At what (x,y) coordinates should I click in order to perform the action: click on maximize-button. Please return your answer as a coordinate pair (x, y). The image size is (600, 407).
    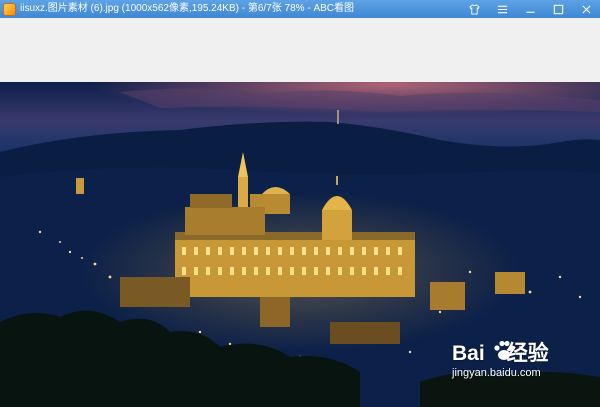
    Looking at the image, I should click on (558, 9).